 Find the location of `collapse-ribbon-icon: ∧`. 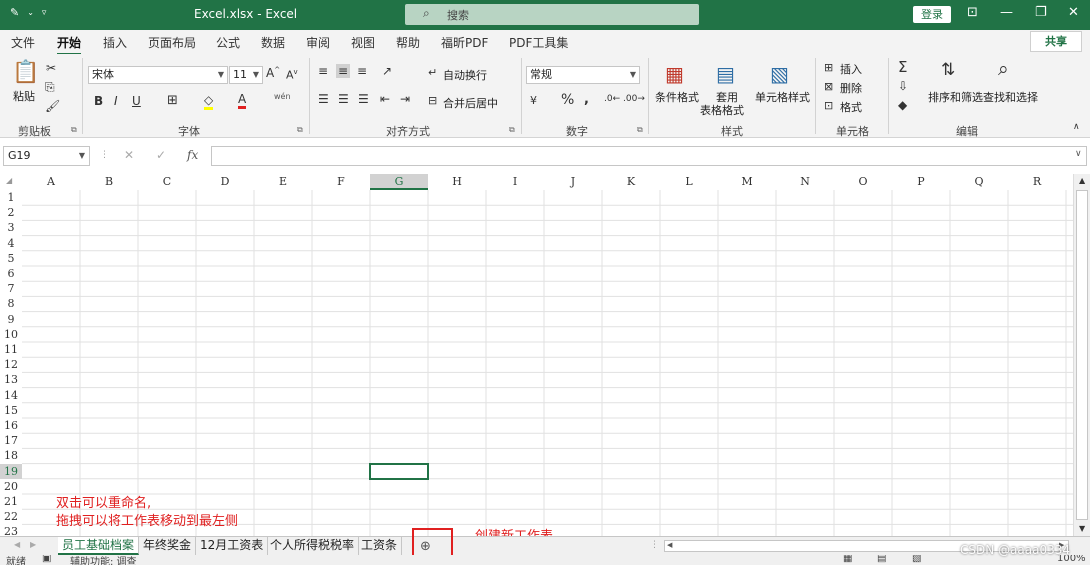

collapse-ribbon-icon: ∧ is located at coordinates (1076, 127).